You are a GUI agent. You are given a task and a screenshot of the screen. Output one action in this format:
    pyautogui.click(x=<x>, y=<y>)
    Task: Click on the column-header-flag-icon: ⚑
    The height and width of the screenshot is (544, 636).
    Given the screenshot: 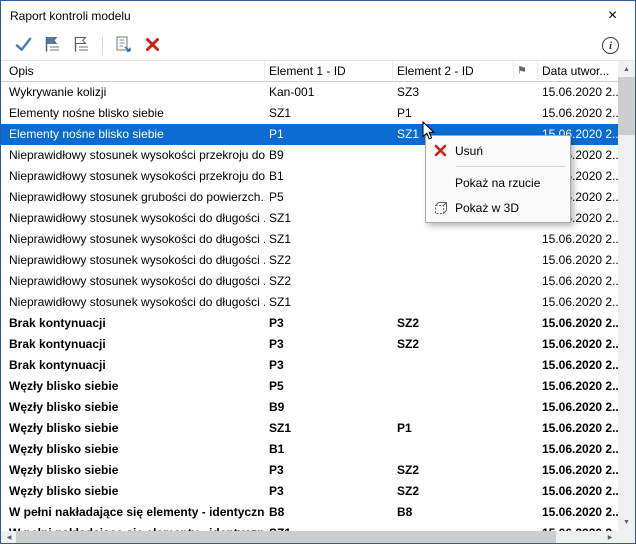 What is the action you would take?
    pyautogui.click(x=526, y=71)
    